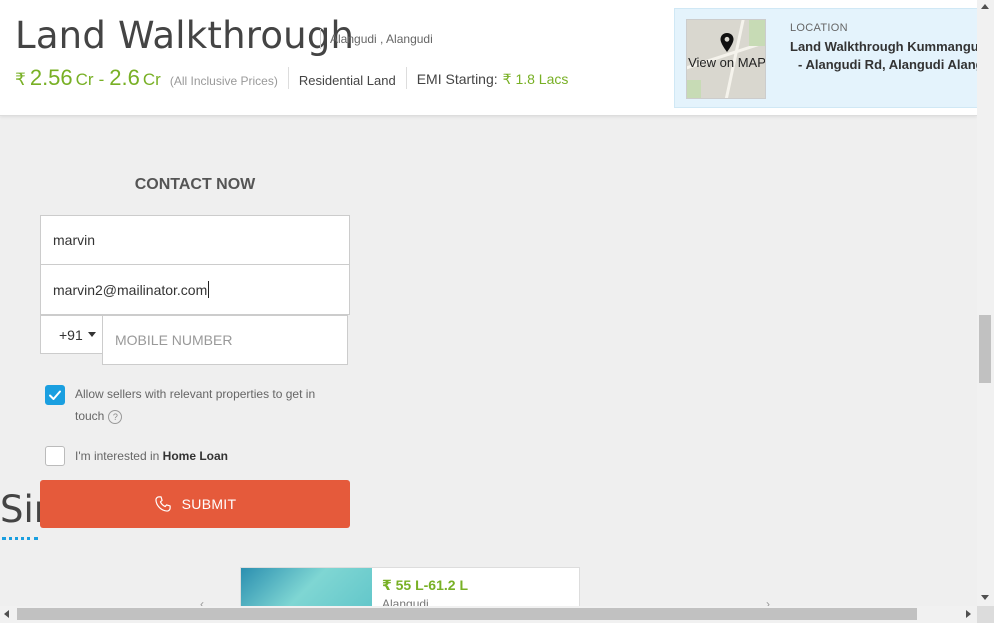 This screenshot has width=994, height=623. I want to click on property-thumbnail, so click(306, 587).